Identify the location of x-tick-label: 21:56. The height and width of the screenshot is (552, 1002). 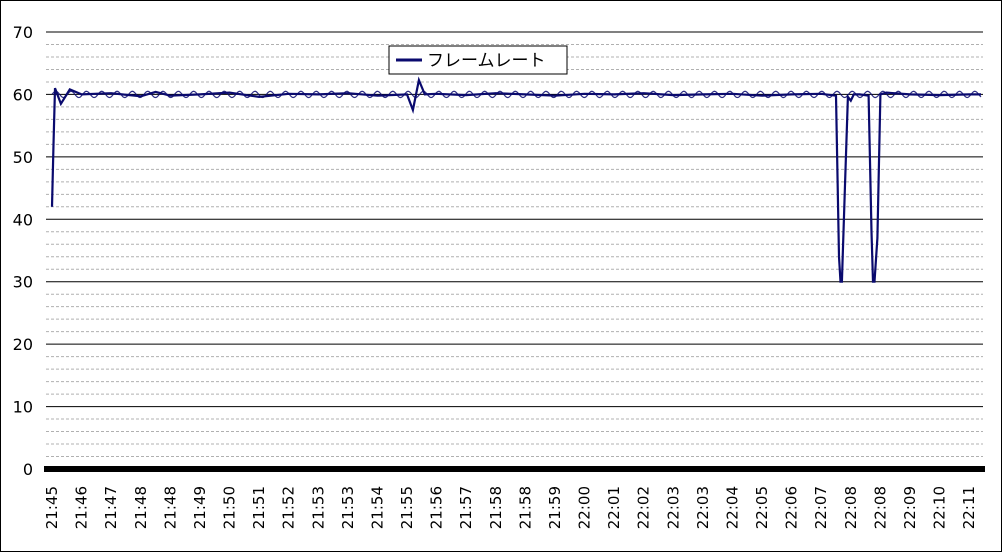
(437, 507).